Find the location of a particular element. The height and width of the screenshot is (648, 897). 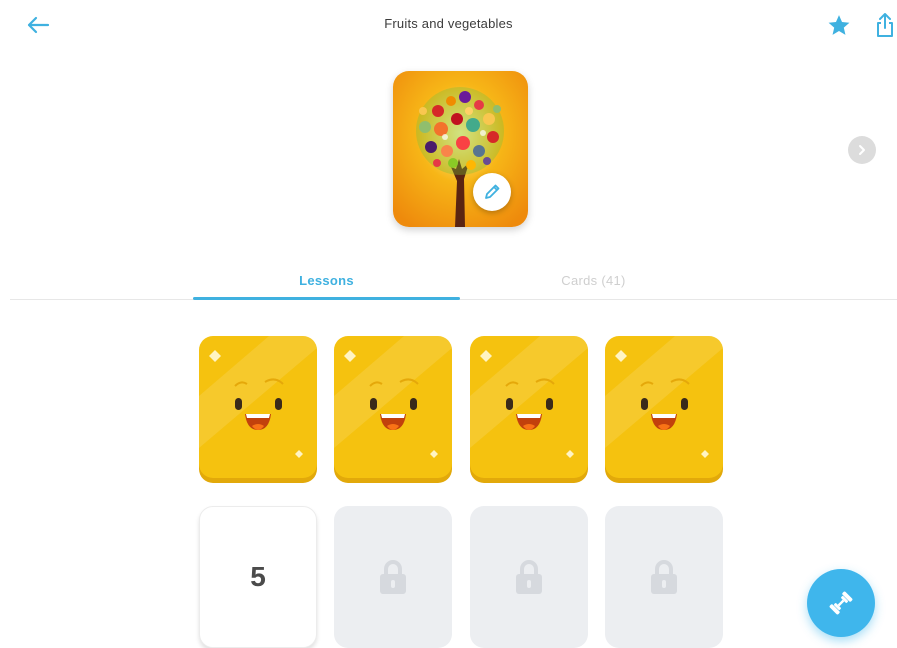

practice-button is located at coordinates (841, 603).